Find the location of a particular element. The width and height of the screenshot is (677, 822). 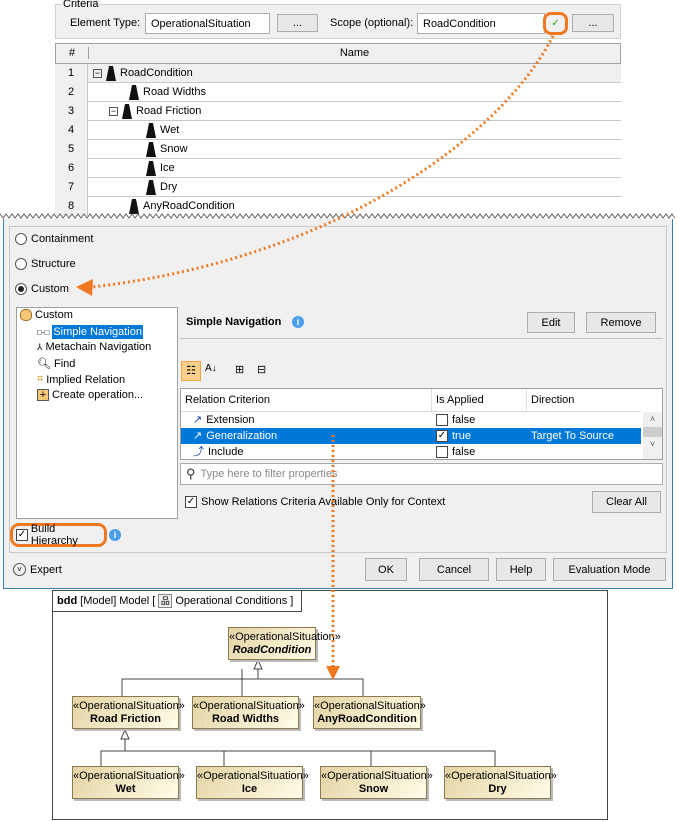

block-name: Ice is located at coordinates (249, 789).